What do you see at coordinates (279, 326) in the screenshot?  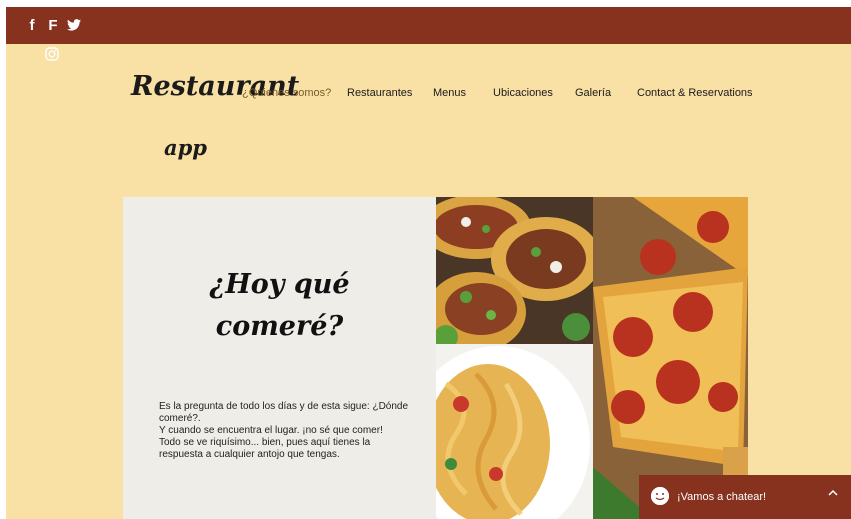 I see `hero-headline-line2: comeré?` at bounding box center [279, 326].